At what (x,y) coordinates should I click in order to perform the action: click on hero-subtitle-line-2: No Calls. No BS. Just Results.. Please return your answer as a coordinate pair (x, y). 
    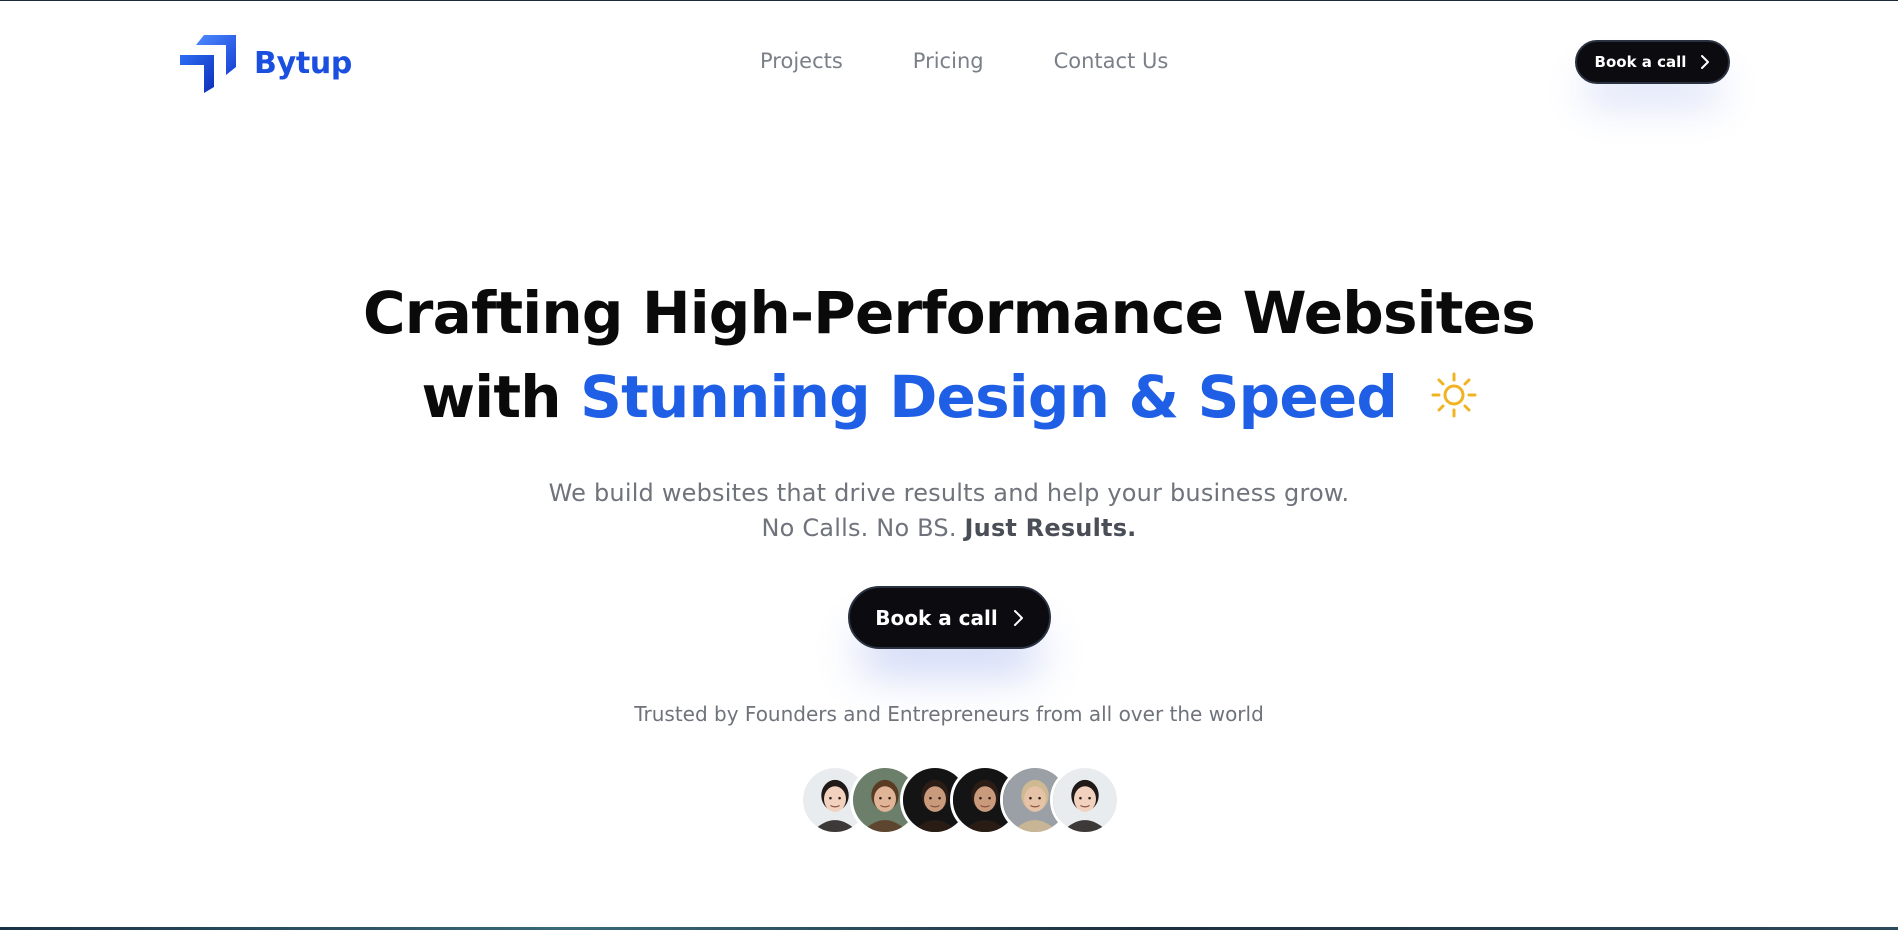
    Looking at the image, I should click on (949, 528).